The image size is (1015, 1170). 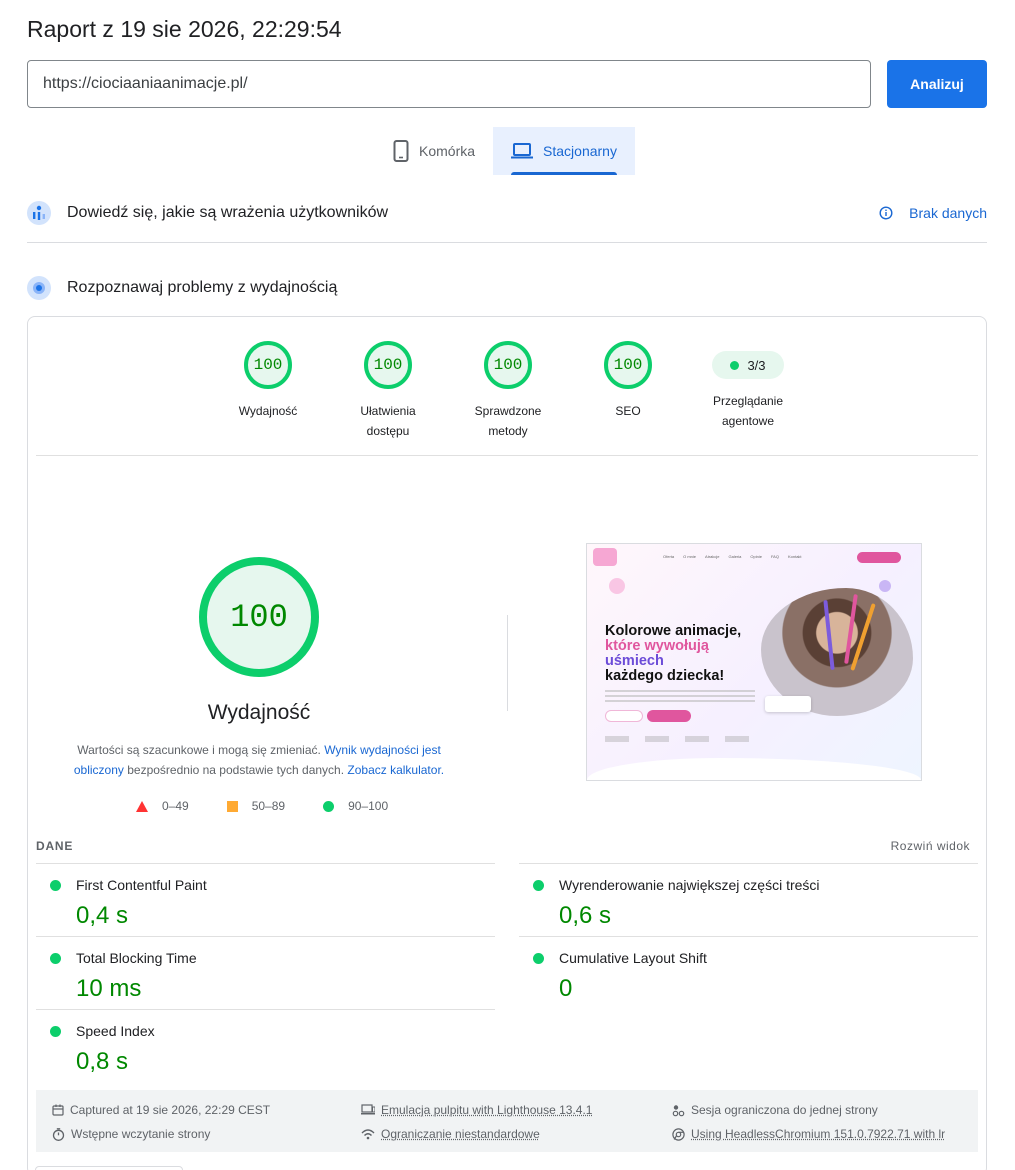 I want to click on session-text: Sesja ograniczona do jednej strony, so click(x=784, y=1110).